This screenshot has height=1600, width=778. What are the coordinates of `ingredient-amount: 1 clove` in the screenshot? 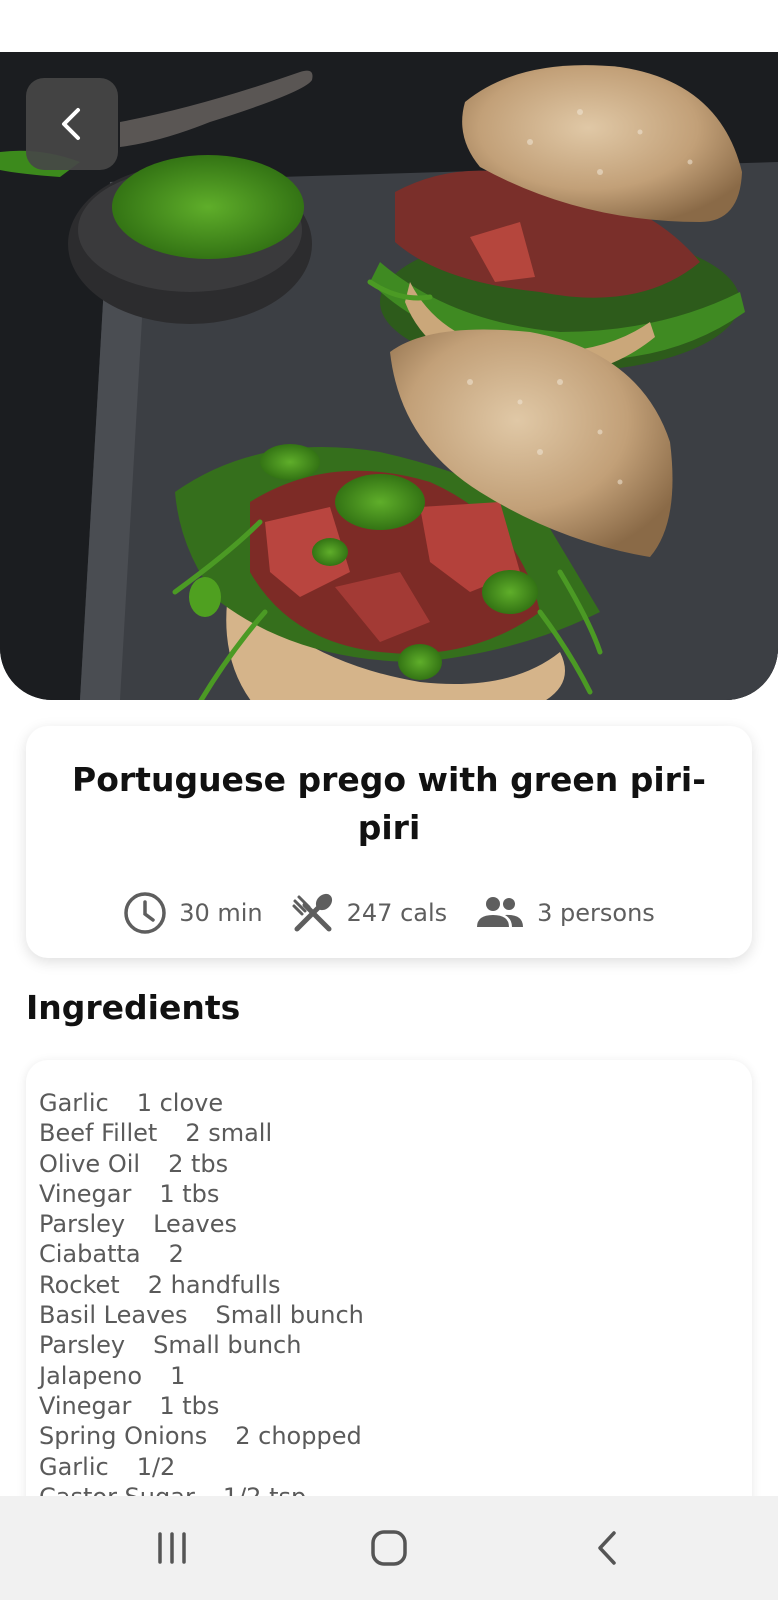 It's located at (180, 1103).